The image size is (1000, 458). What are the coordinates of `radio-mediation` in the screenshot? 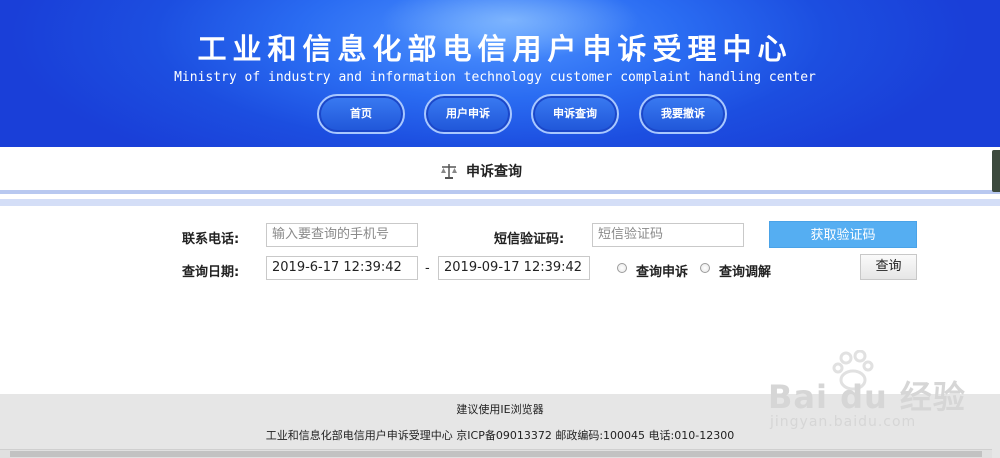 It's located at (705, 268).